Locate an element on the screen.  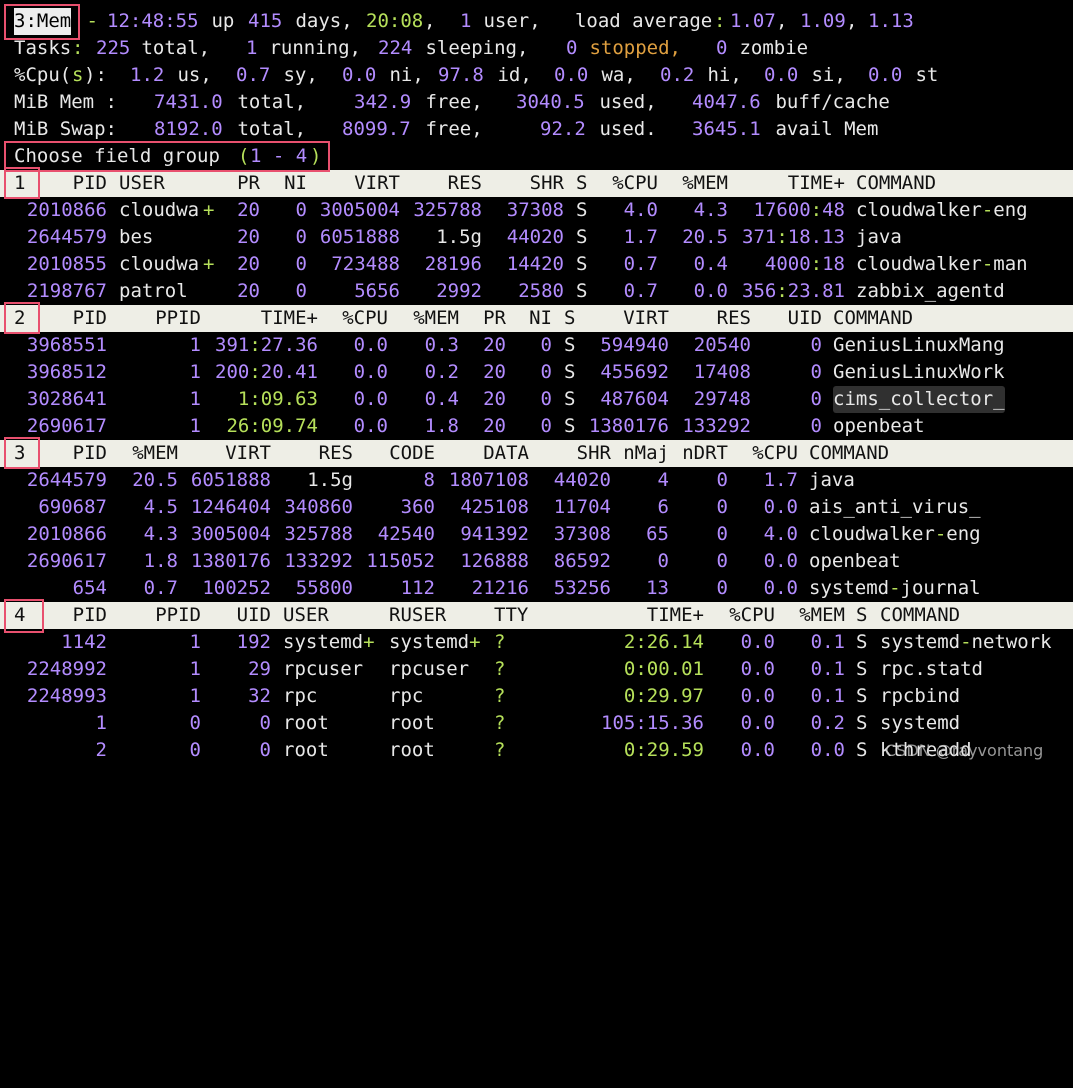
prompt-range: 1 - 4 is located at coordinates (279, 156).